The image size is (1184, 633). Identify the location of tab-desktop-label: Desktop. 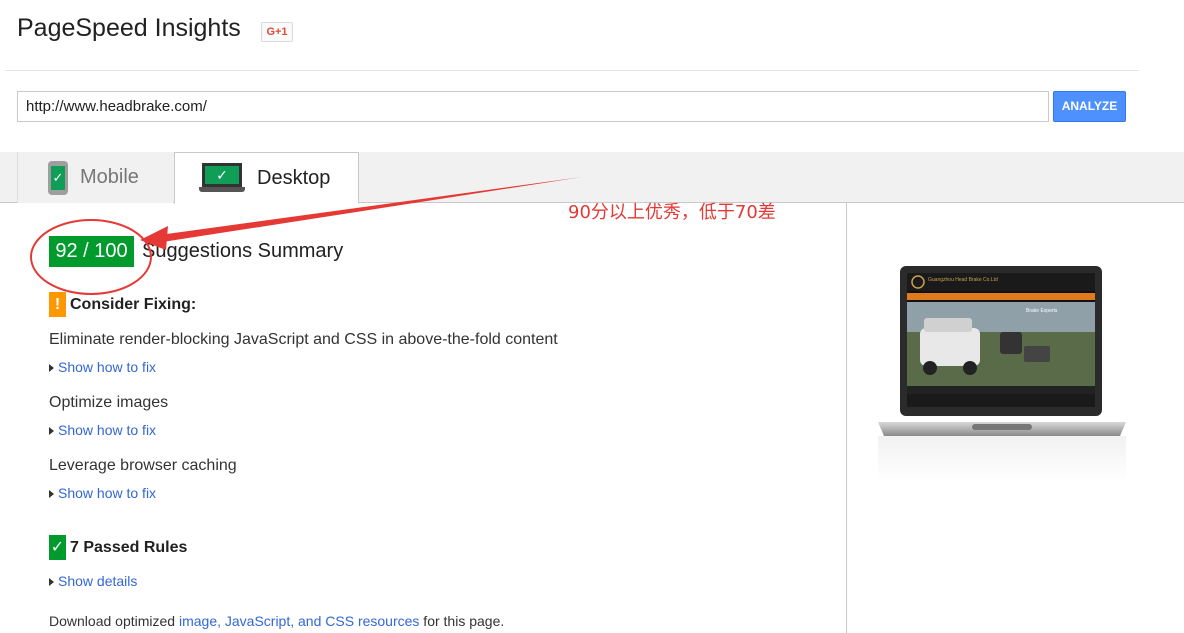
(294, 177).